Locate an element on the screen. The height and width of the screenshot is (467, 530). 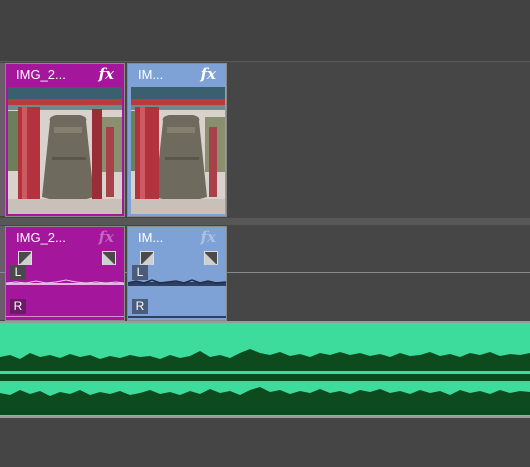
video-clip-1: IMG_2... fx is located at coordinates (65, 140).